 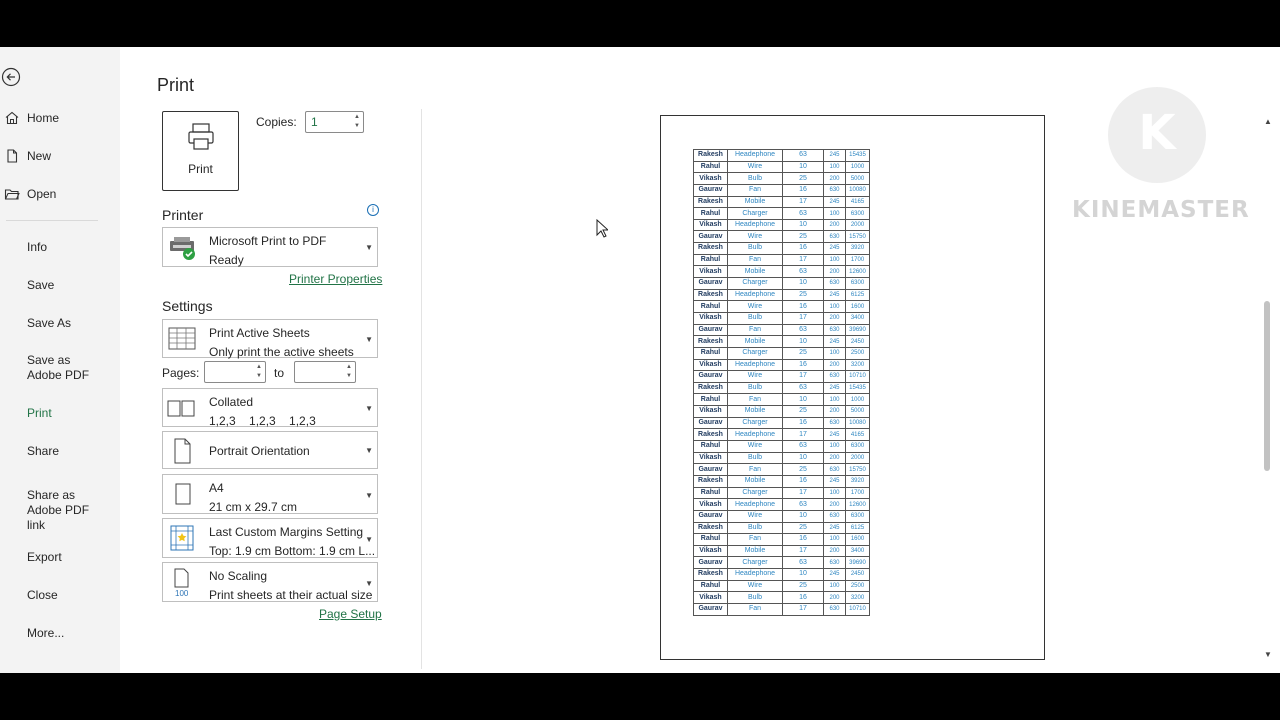 What do you see at coordinates (11, 77) in the screenshot?
I see `back-arrow-icon` at bounding box center [11, 77].